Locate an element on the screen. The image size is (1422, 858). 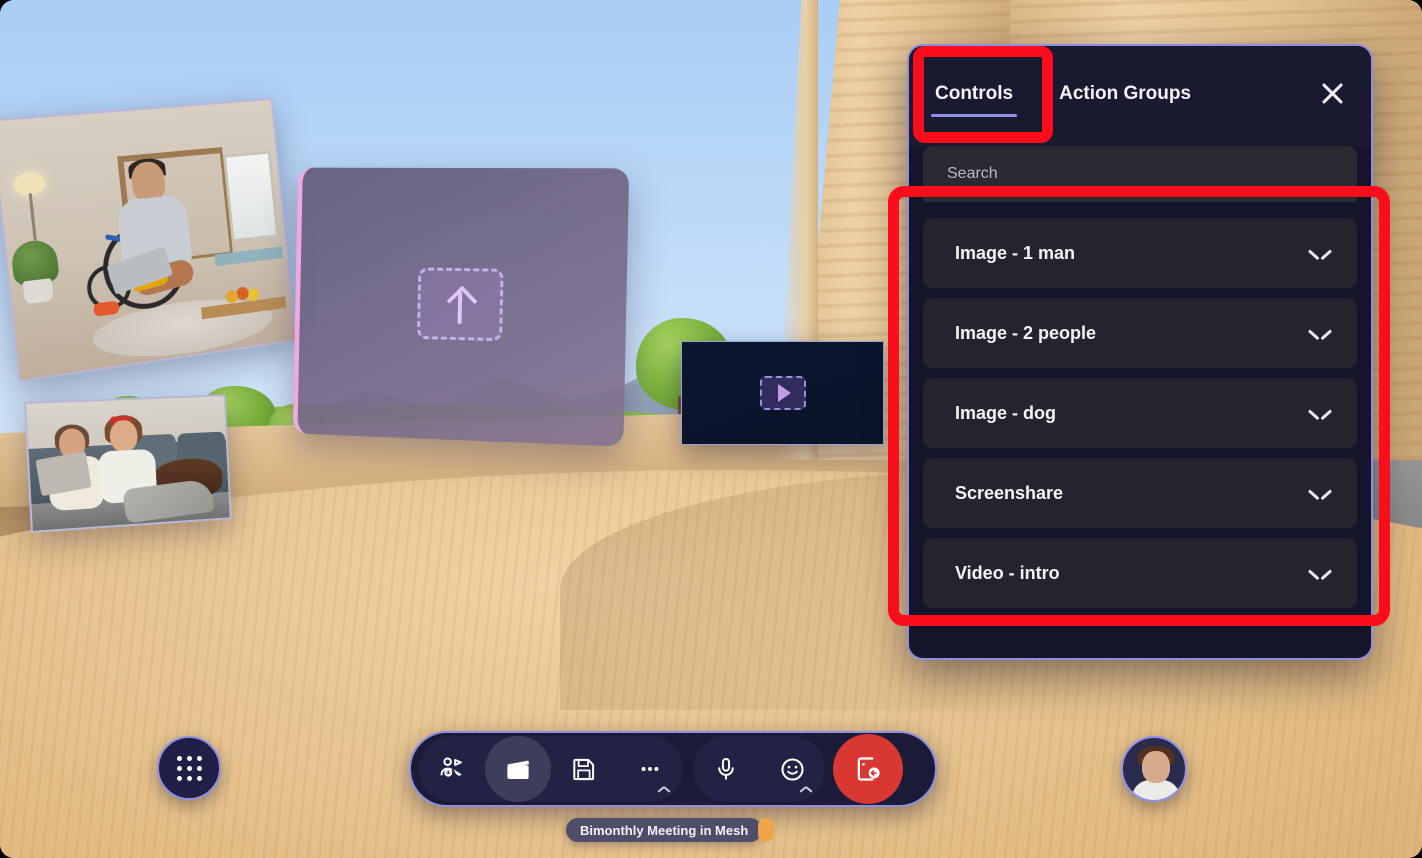
search-placeholder: Search is located at coordinates (972, 173).